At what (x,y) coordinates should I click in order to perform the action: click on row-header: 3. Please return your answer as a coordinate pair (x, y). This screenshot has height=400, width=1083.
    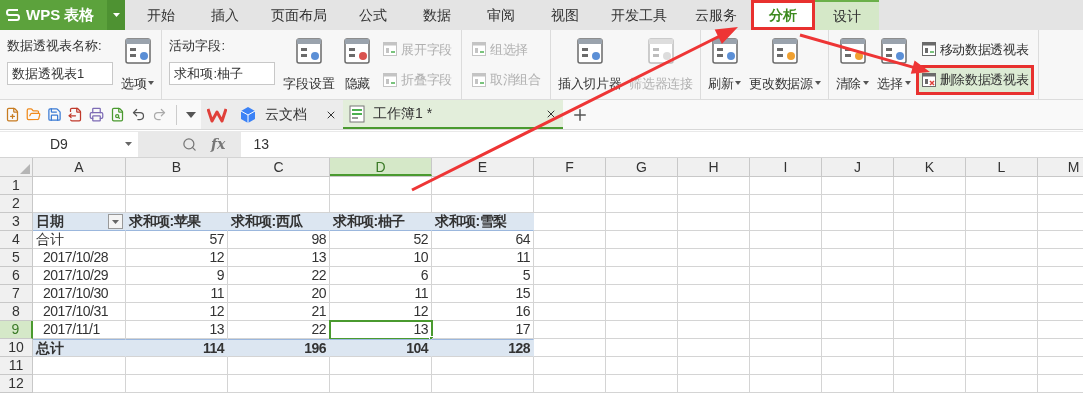
    Looking at the image, I should click on (16, 222).